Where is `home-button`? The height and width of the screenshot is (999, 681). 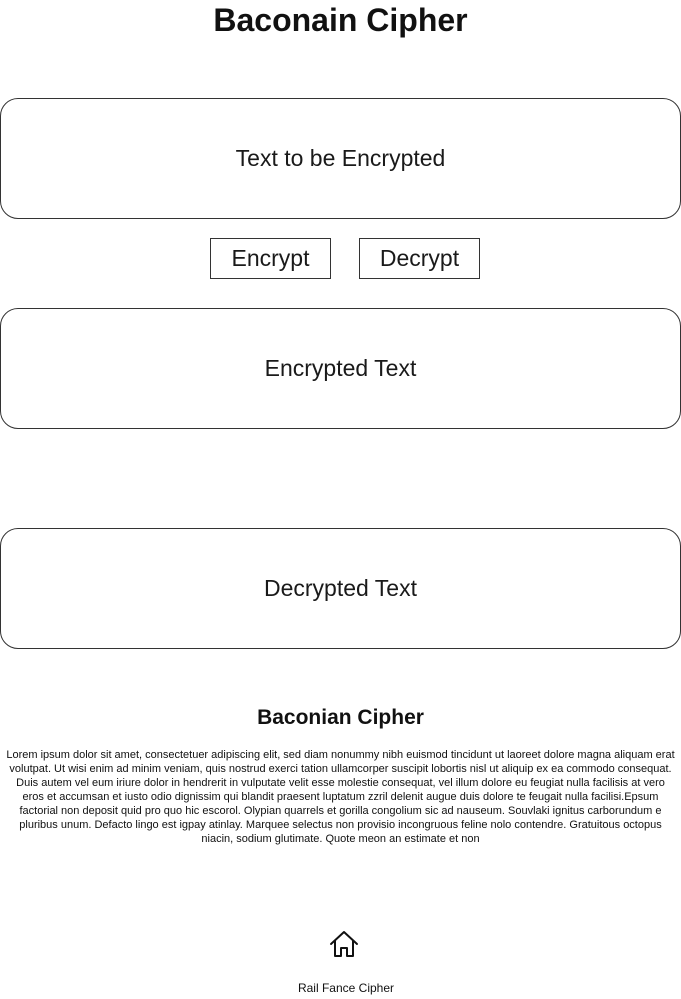 home-button is located at coordinates (344, 944).